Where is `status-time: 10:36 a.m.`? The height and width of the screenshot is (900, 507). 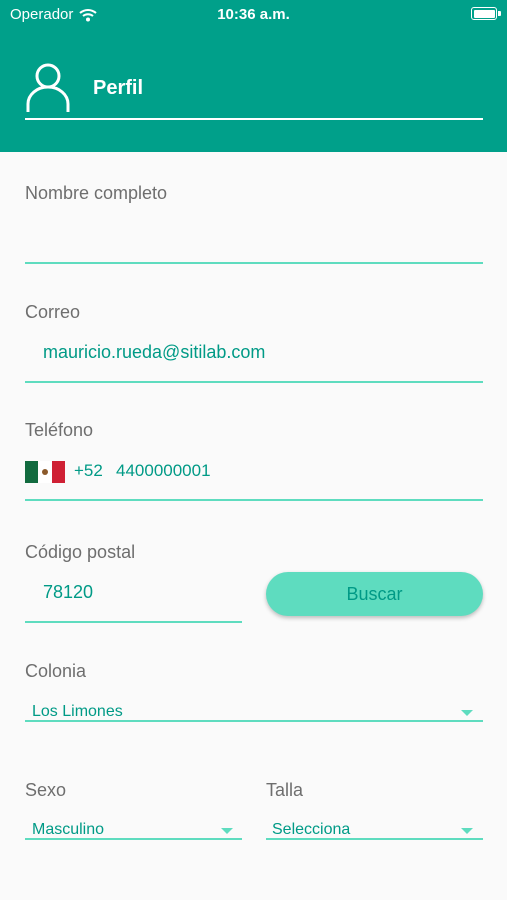
status-time: 10:36 a.m. is located at coordinates (253, 14).